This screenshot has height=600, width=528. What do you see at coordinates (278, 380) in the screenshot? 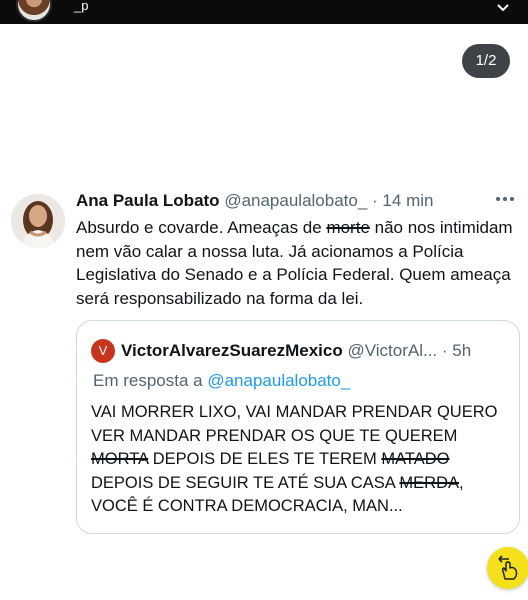
I see `reply-mention-link: @anapaulalobato_` at bounding box center [278, 380].